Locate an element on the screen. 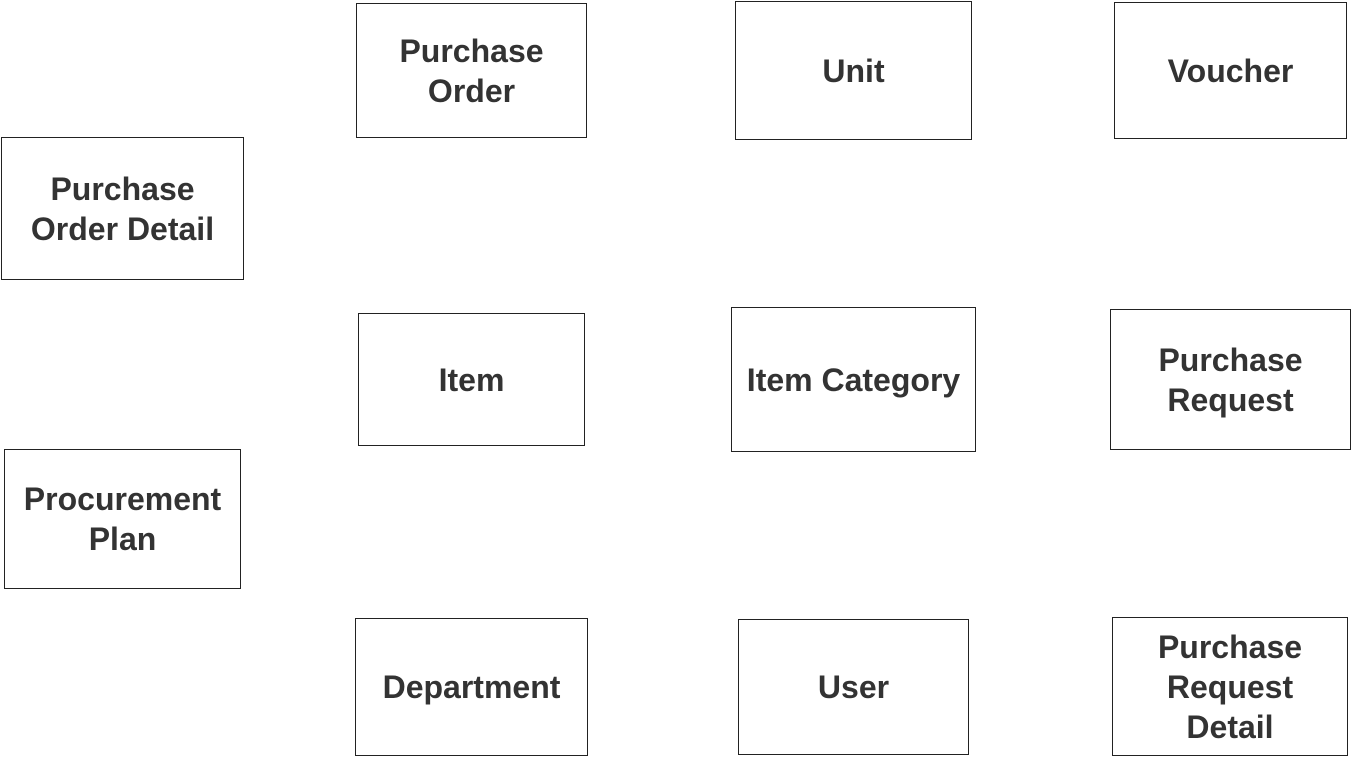 The height and width of the screenshot is (757, 1351). entity-label: Purchase Order Detail is located at coordinates (122, 208).